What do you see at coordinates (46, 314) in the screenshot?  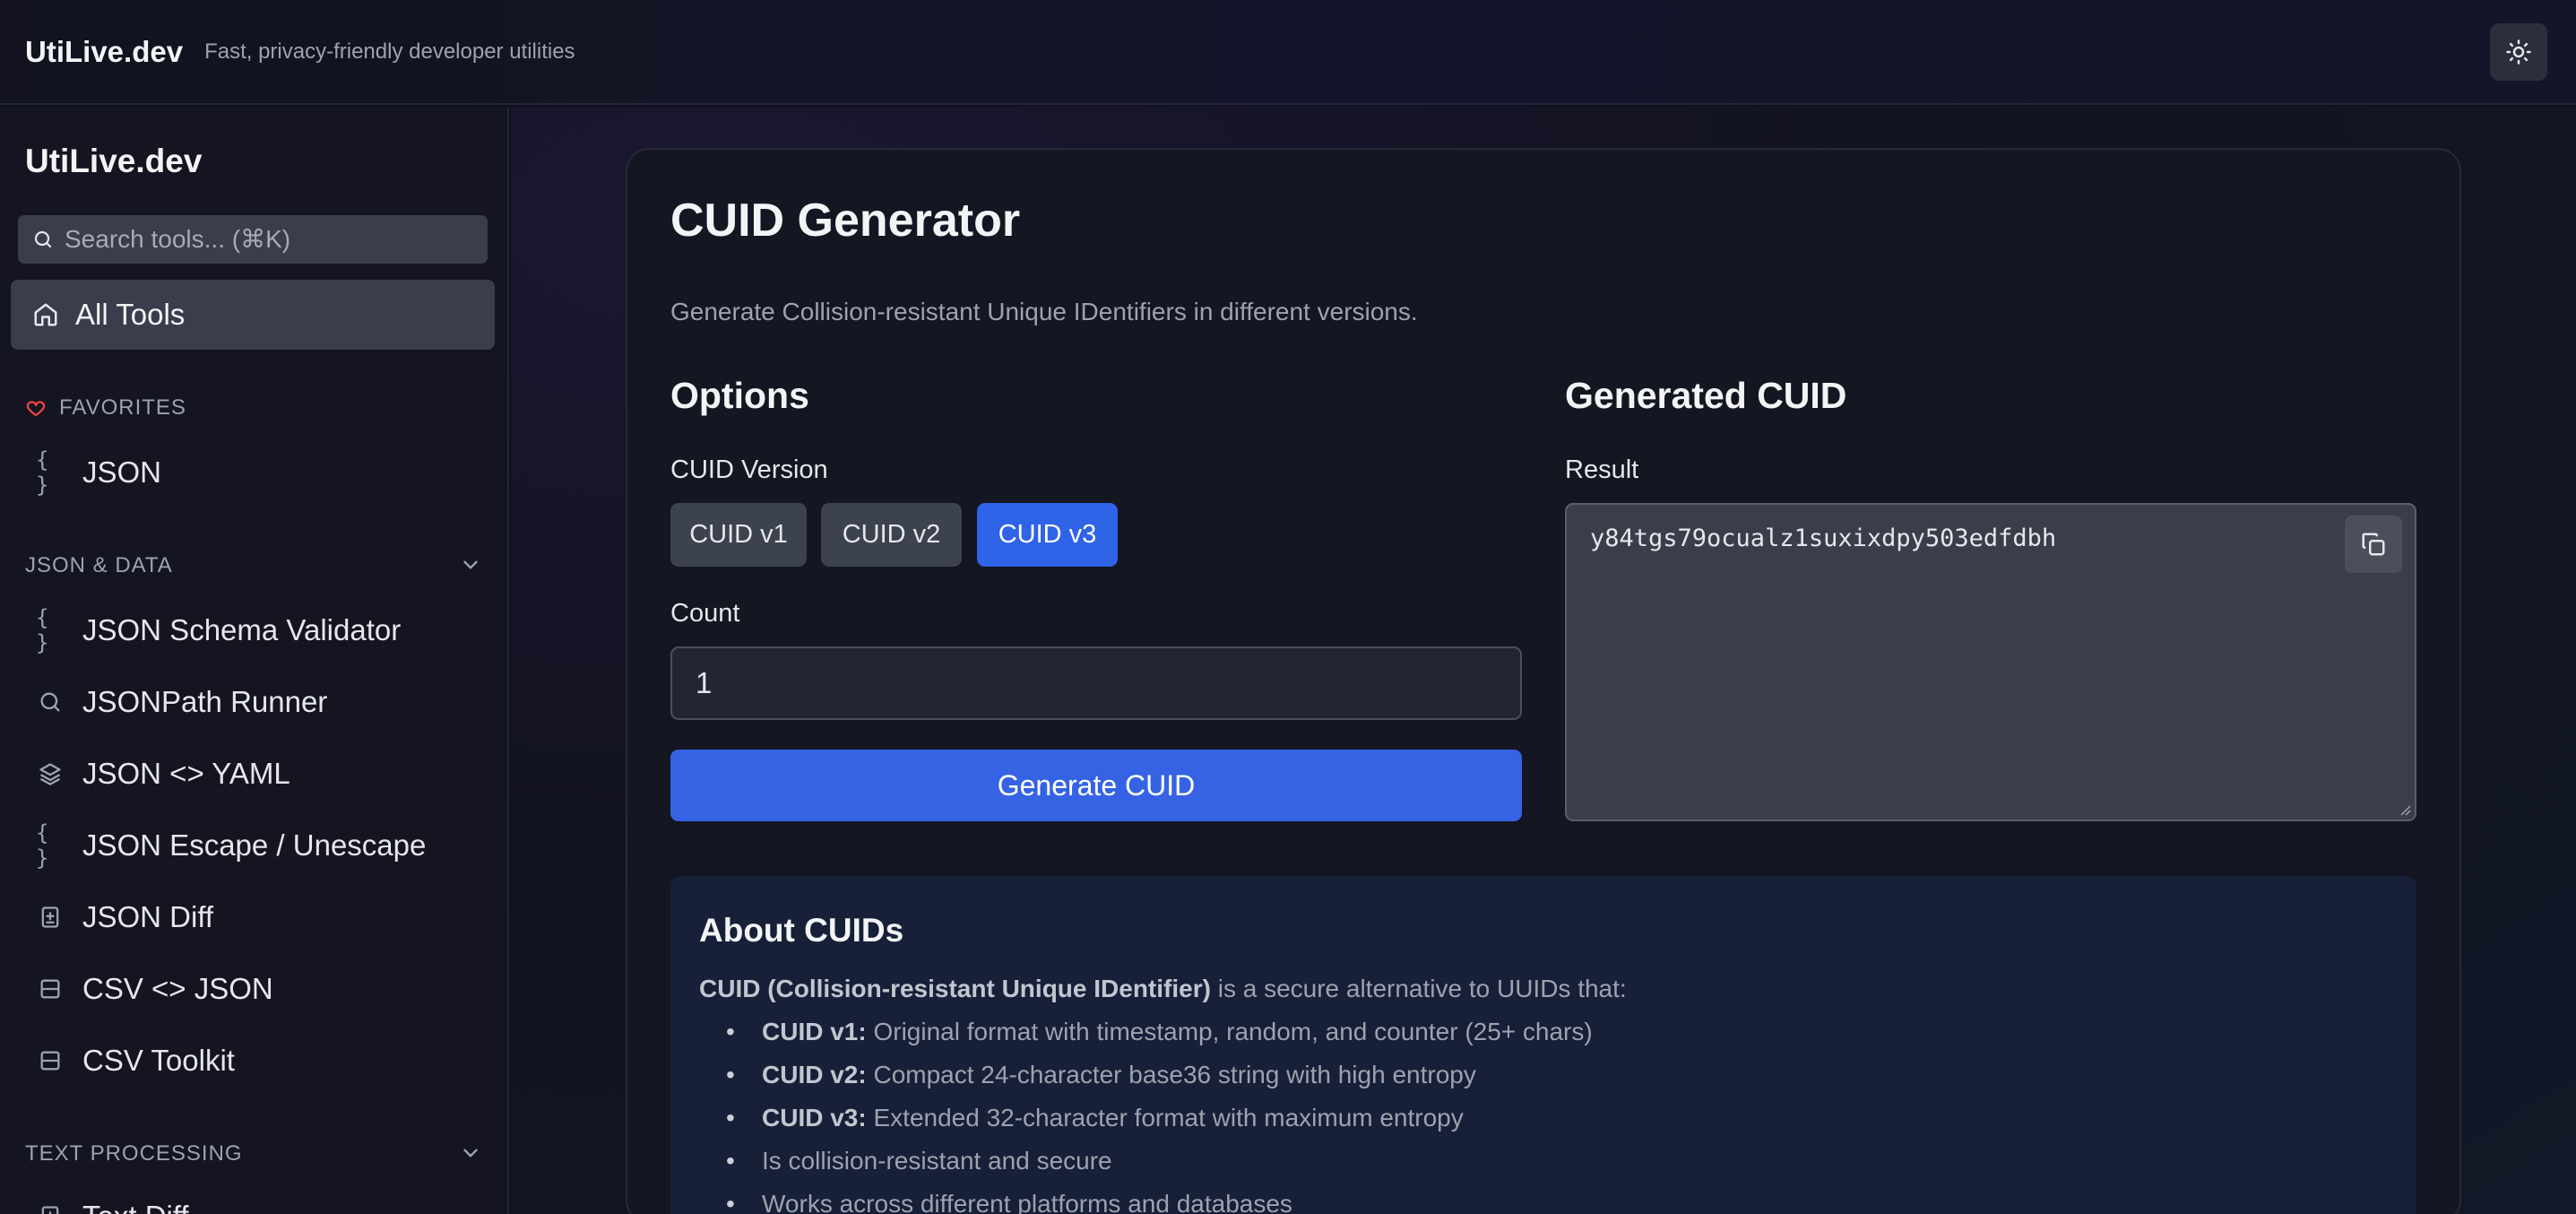 I see `home-icon` at bounding box center [46, 314].